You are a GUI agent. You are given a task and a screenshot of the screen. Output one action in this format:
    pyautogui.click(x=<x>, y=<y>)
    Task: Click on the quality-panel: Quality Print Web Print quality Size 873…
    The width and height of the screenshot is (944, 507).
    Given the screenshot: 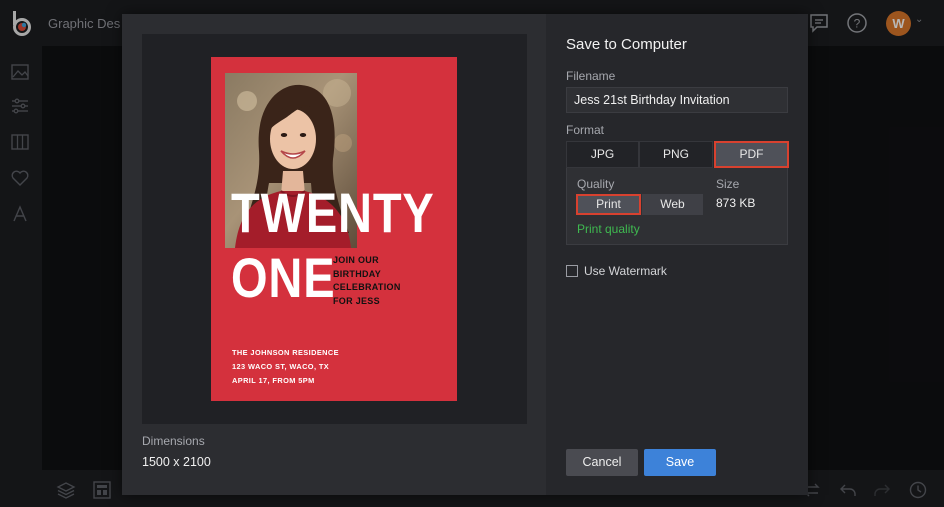 What is the action you would take?
    pyautogui.click(x=677, y=206)
    